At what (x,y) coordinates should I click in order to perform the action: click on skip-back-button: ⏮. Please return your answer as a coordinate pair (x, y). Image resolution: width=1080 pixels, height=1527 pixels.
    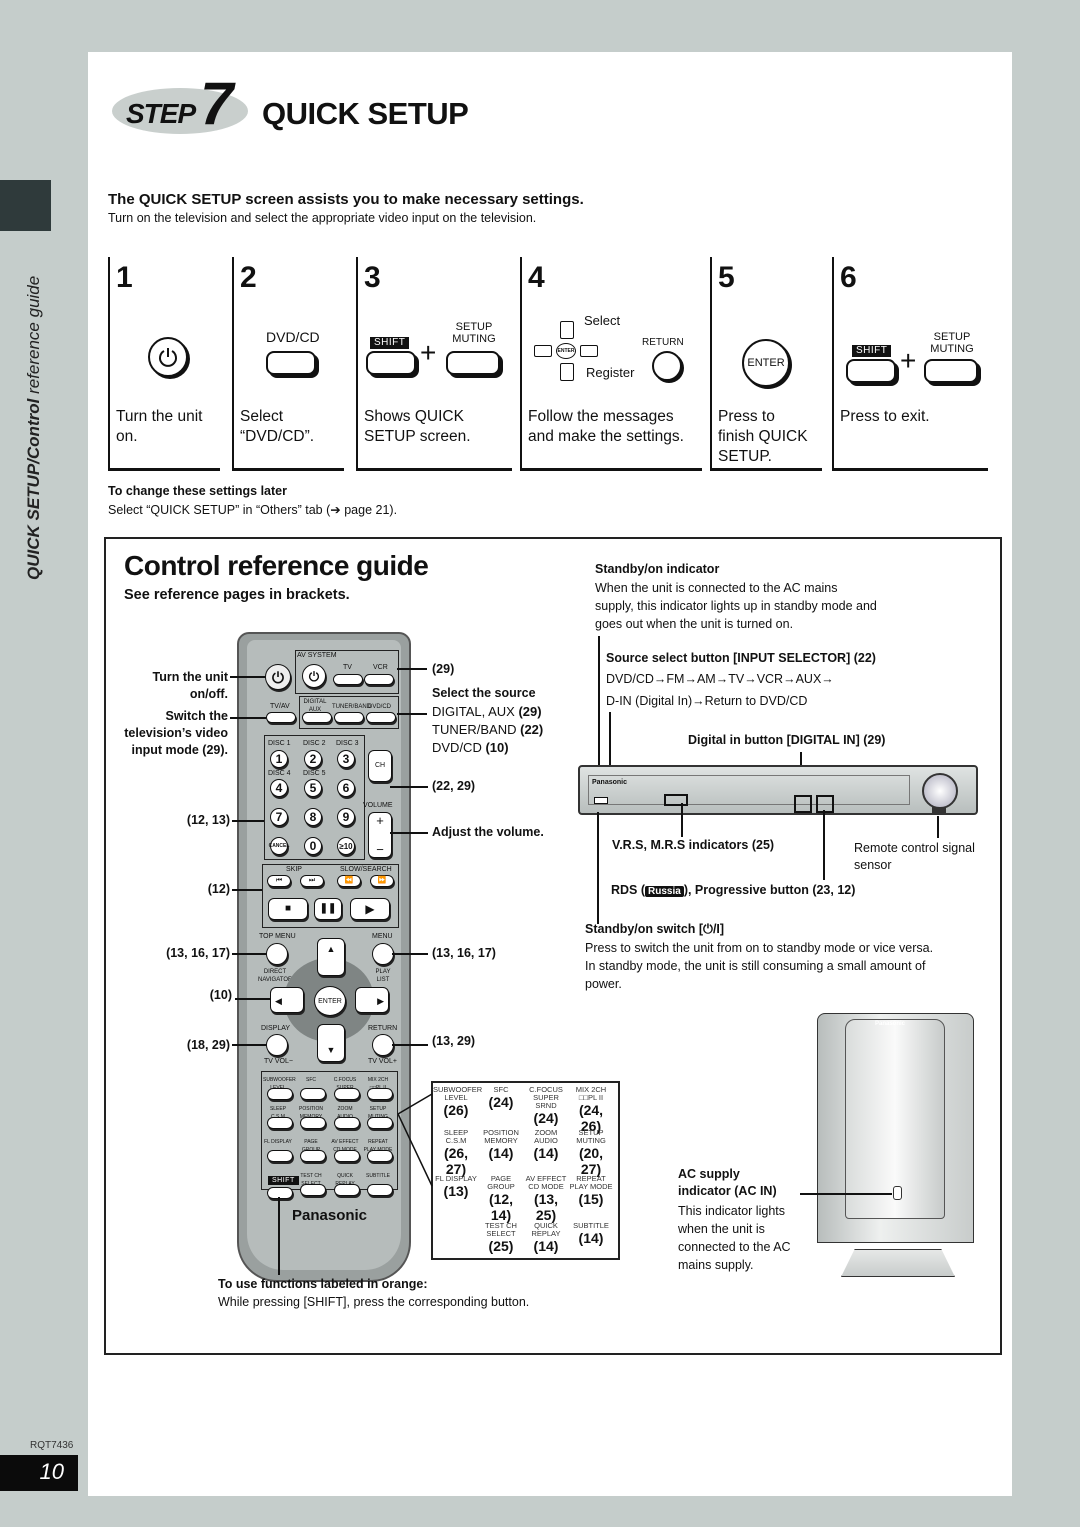
    Looking at the image, I should click on (279, 881).